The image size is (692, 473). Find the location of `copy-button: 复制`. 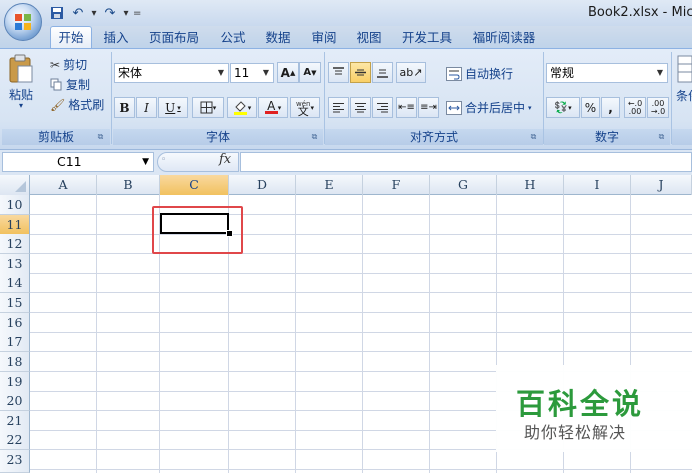

copy-button: 复制 is located at coordinates (70, 84).